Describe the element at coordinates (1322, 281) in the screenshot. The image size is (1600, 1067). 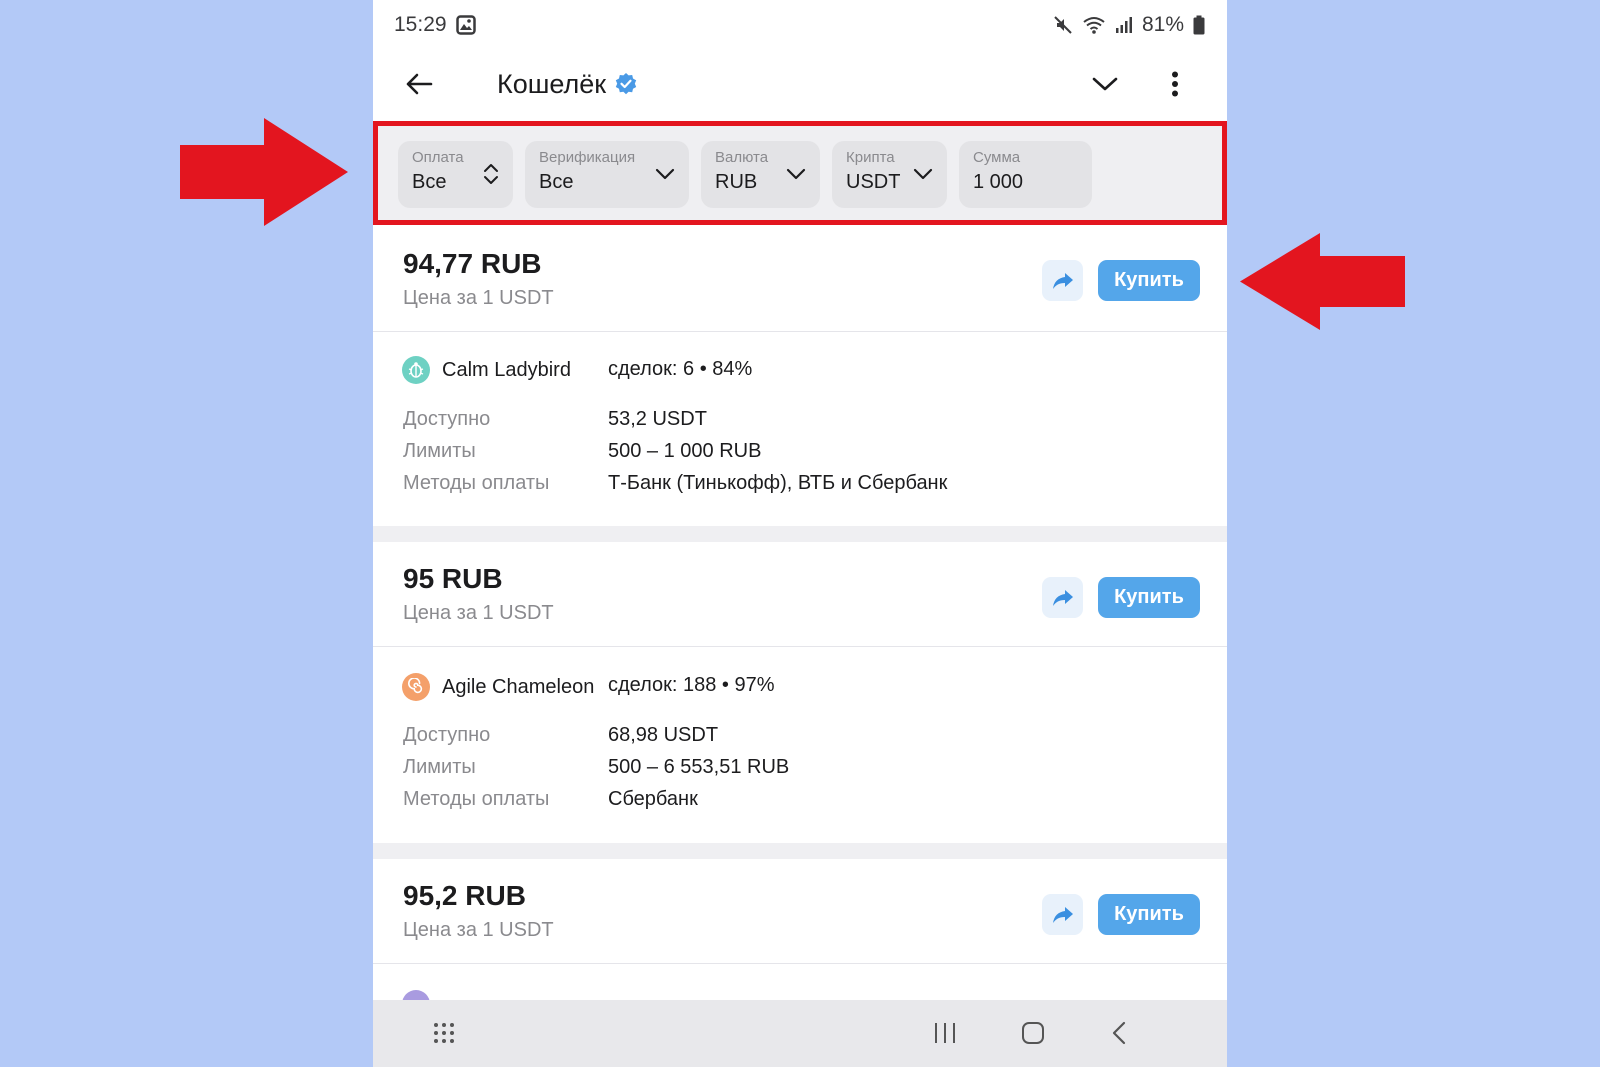
I see `annotation-arrow-left` at that location.